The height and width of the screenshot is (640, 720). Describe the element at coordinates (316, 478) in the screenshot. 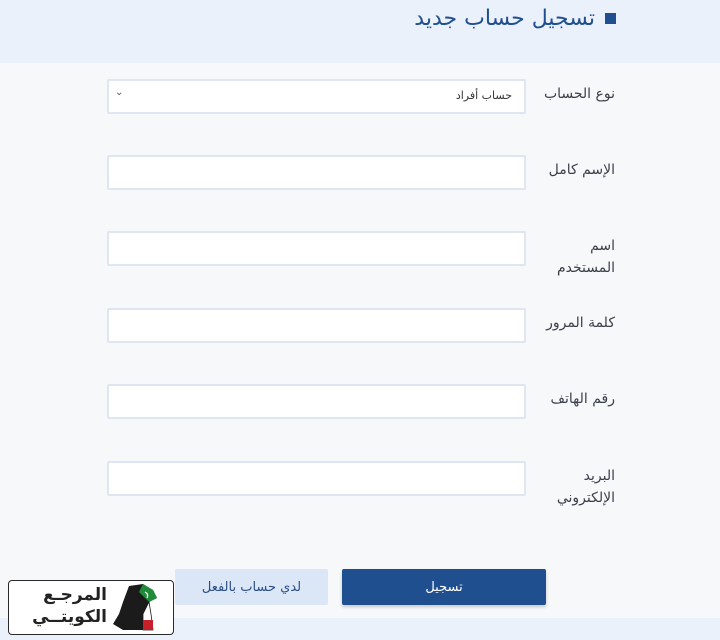

I see `email-input` at that location.